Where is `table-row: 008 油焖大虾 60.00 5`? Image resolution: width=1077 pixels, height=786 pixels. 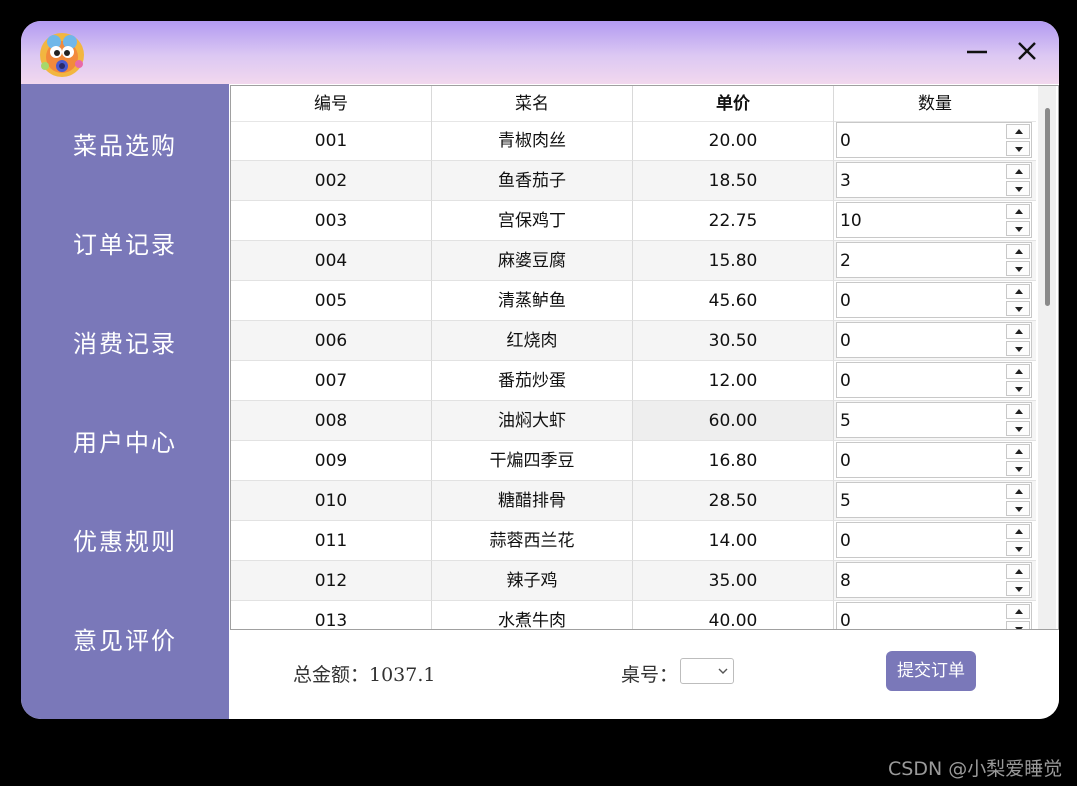 table-row: 008 油焖大虾 60.00 5 is located at coordinates (633, 421).